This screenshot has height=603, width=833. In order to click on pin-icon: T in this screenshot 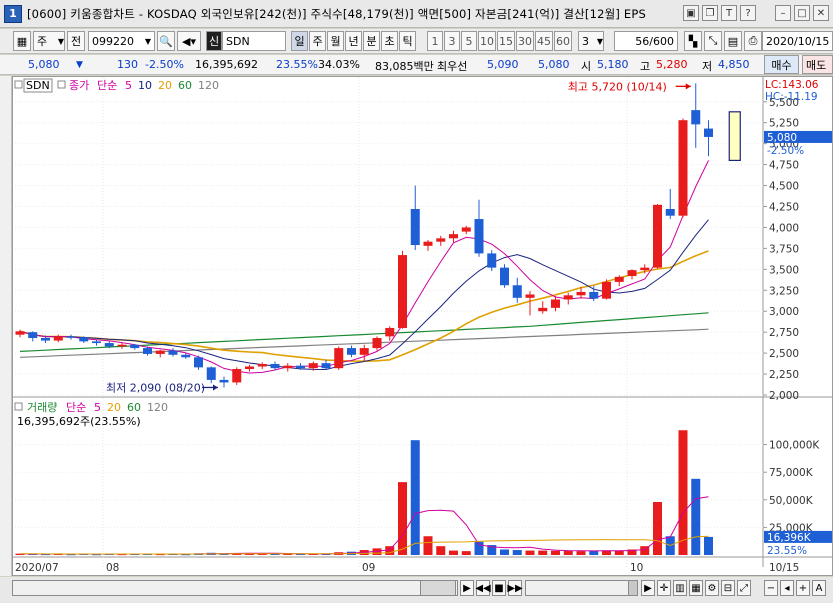, I will do `click(729, 13)`.